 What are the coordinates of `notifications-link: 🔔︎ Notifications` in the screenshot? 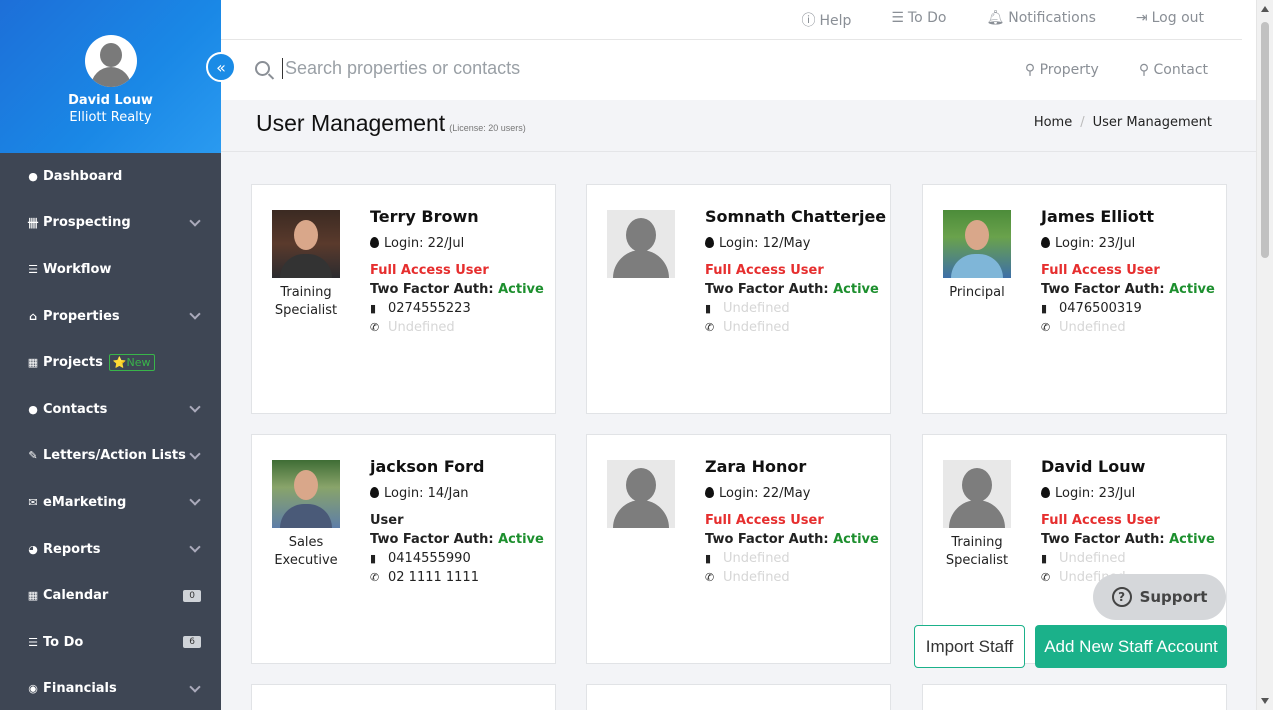 It's located at (1040, 20).